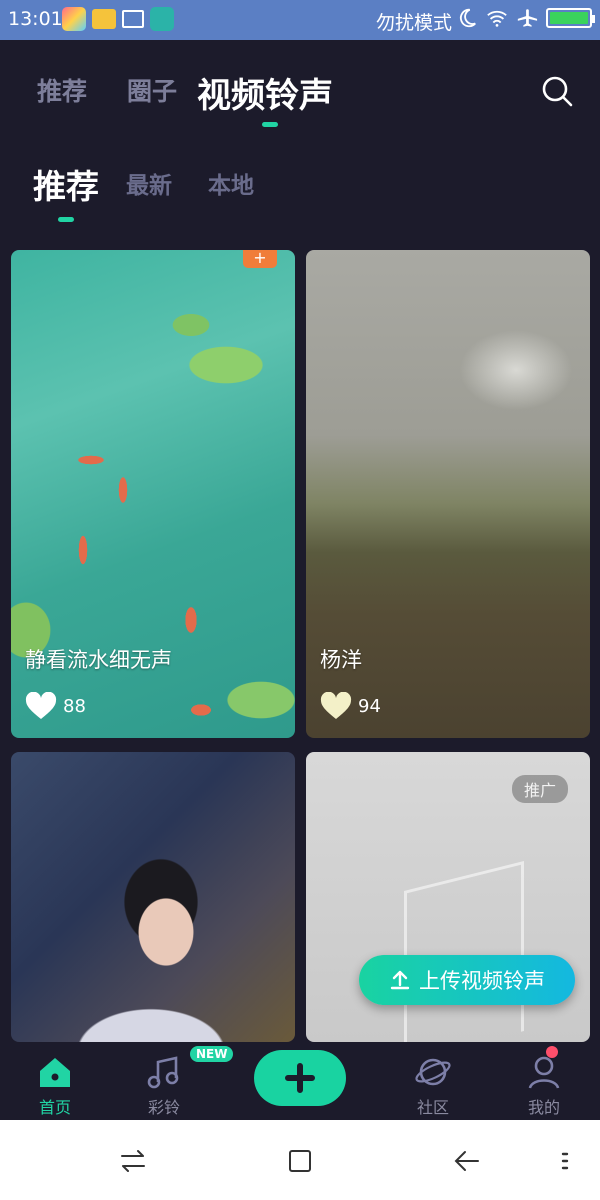 This screenshot has width=600, height=1200. I want to click on nav-home: 首页, so click(55, 1085).